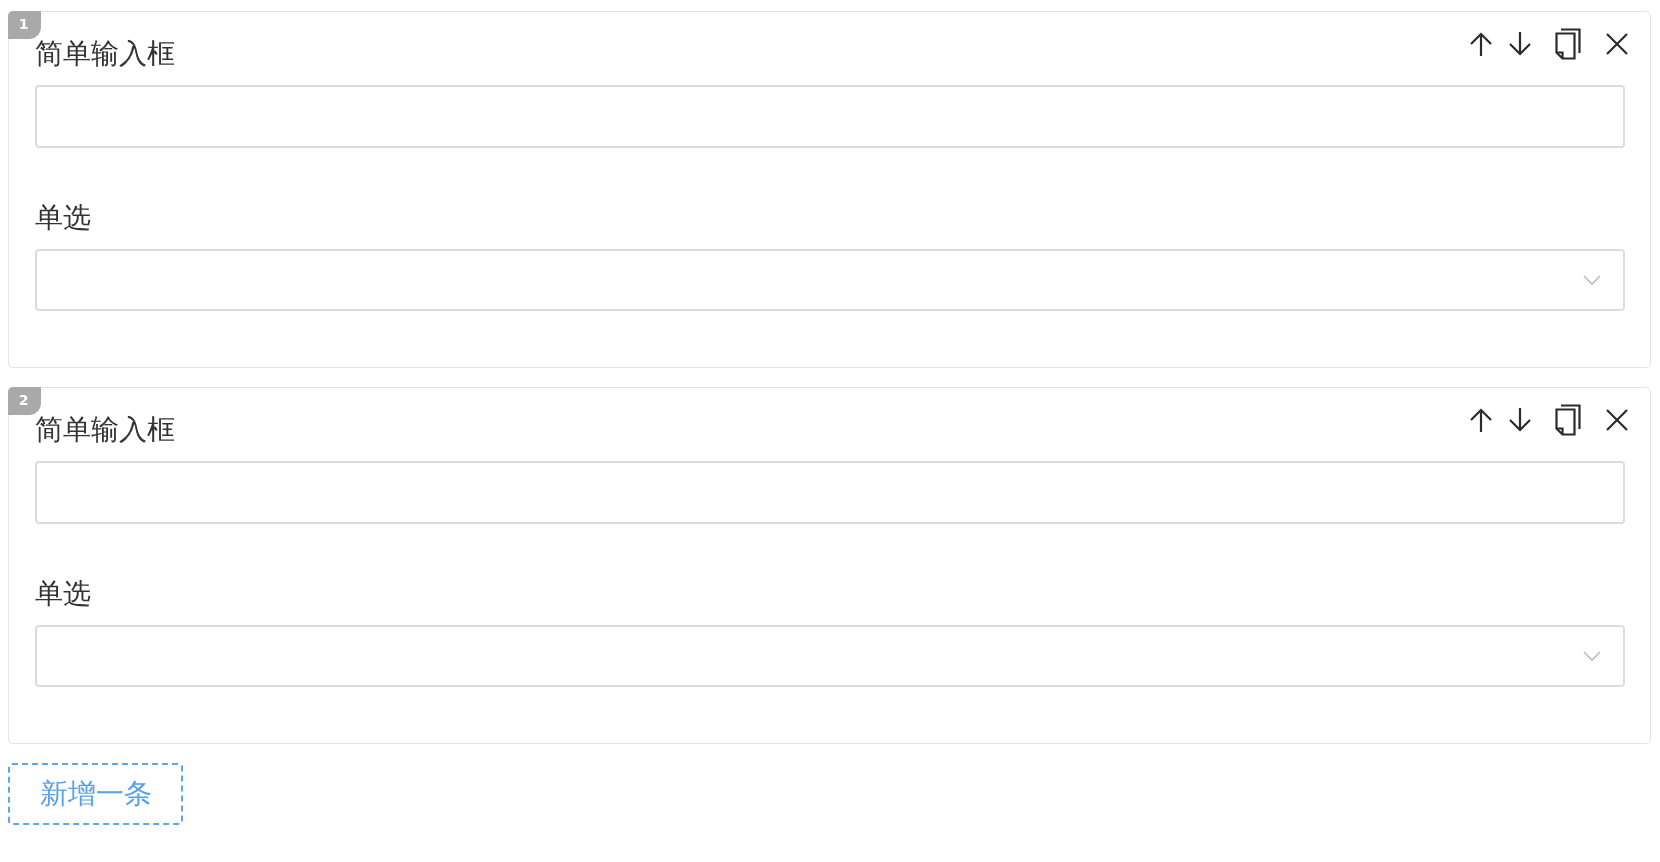  I want to click on index-badge: 1, so click(24, 25).